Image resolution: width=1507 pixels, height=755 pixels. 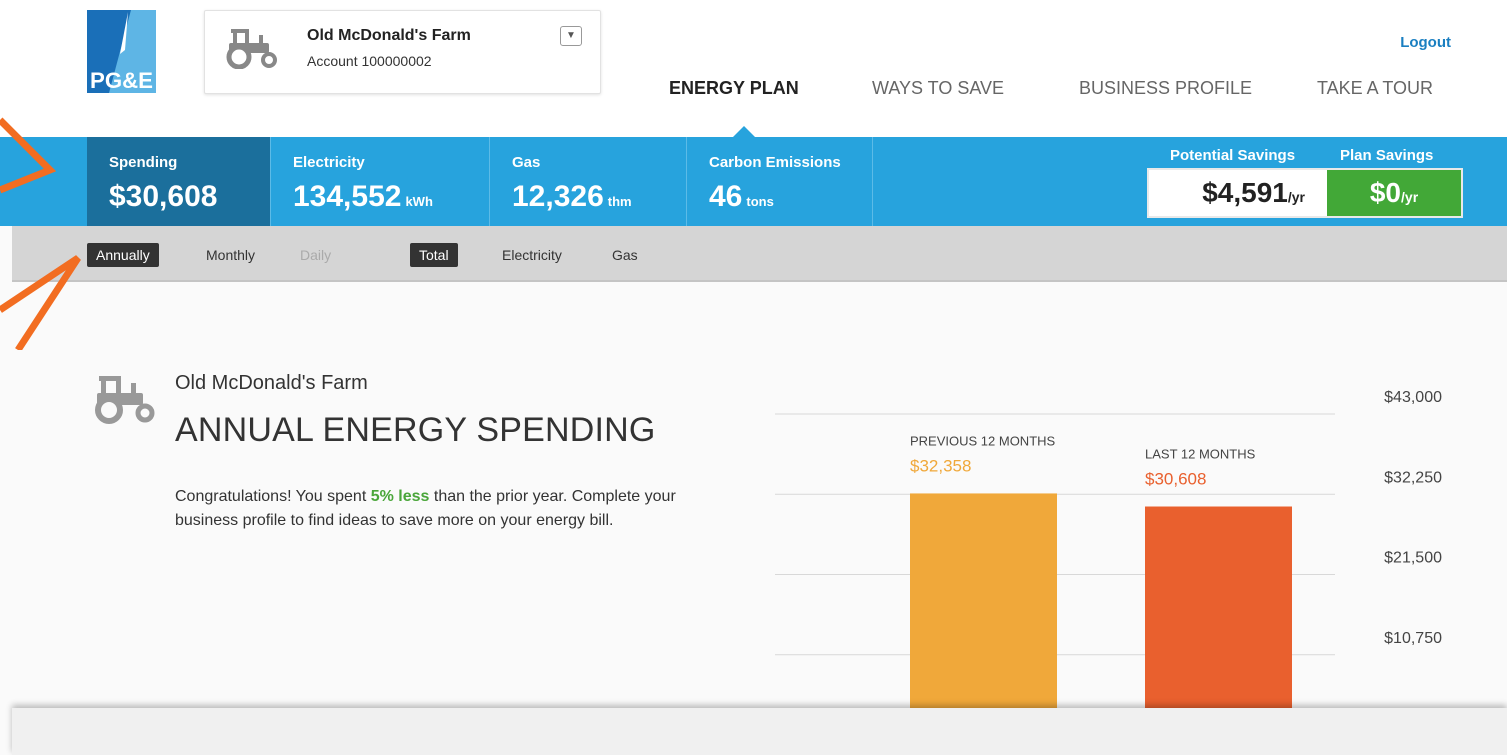 I want to click on metric-label: Carbon Emissions, so click(x=775, y=162).